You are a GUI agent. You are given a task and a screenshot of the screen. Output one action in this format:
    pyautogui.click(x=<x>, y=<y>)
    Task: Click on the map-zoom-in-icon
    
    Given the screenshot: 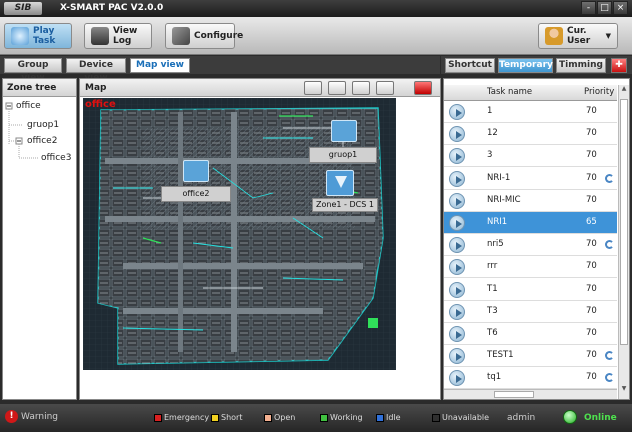 What is the action you would take?
    pyautogui.click(x=313, y=88)
    